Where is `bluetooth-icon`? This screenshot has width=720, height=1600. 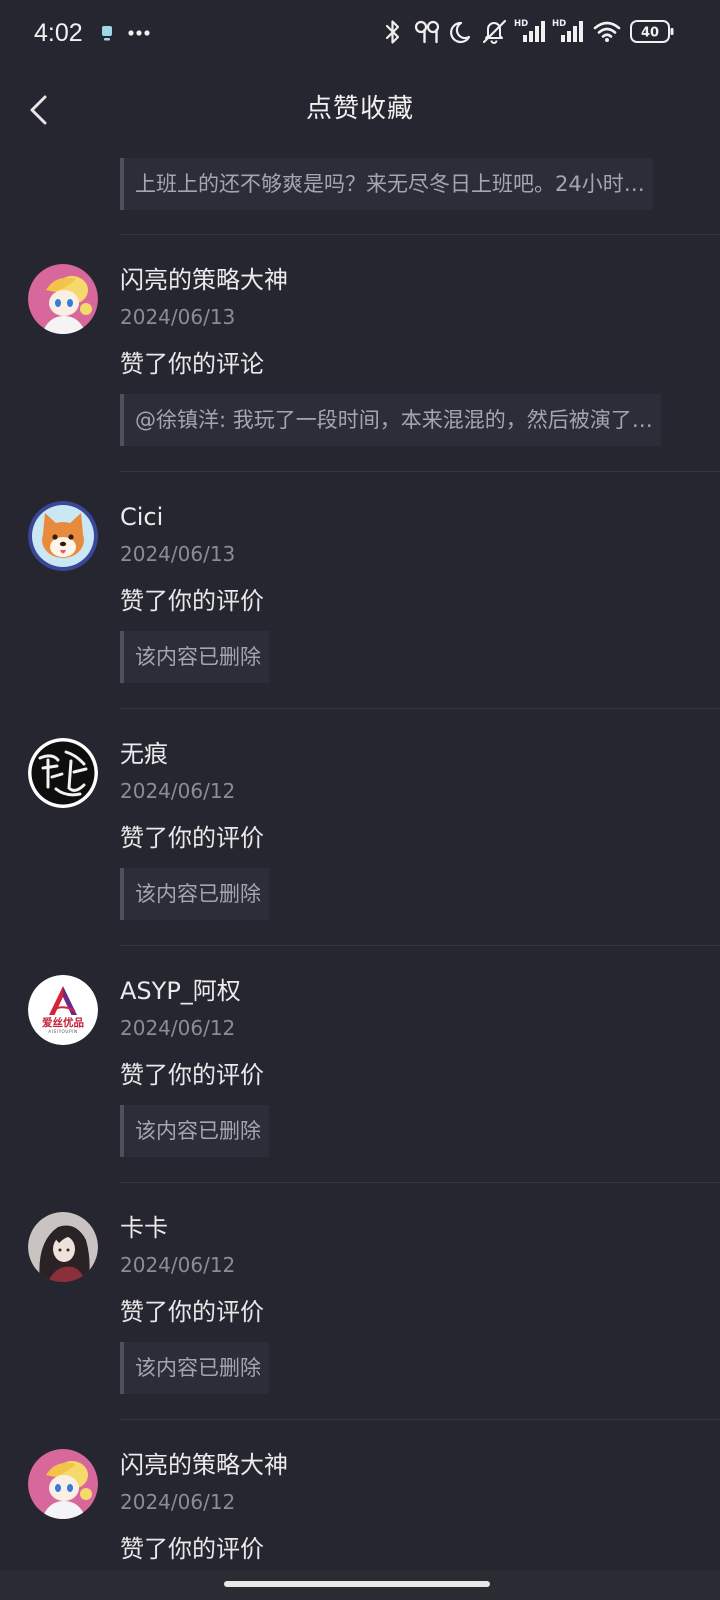
bluetooth-icon is located at coordinates (392, 32).